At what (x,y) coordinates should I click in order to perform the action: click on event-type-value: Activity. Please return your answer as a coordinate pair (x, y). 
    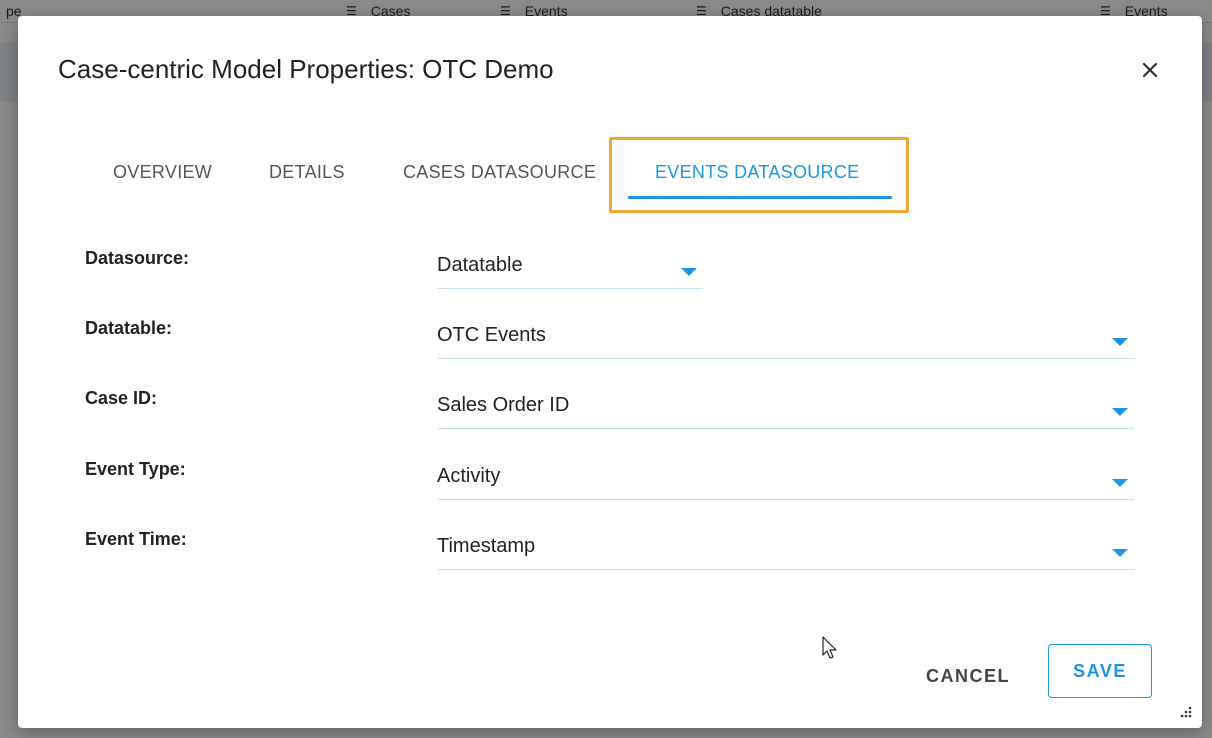
    Looking at the image, I should click on (469, 476).